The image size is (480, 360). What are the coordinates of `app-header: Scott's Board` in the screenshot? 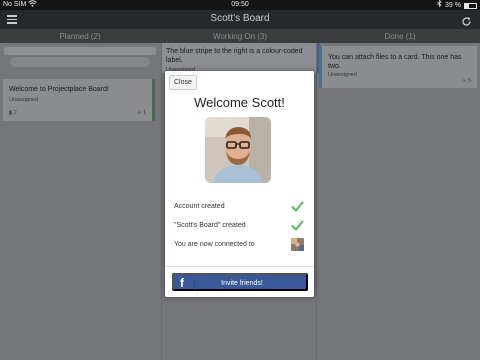 It's located at (240, 19).